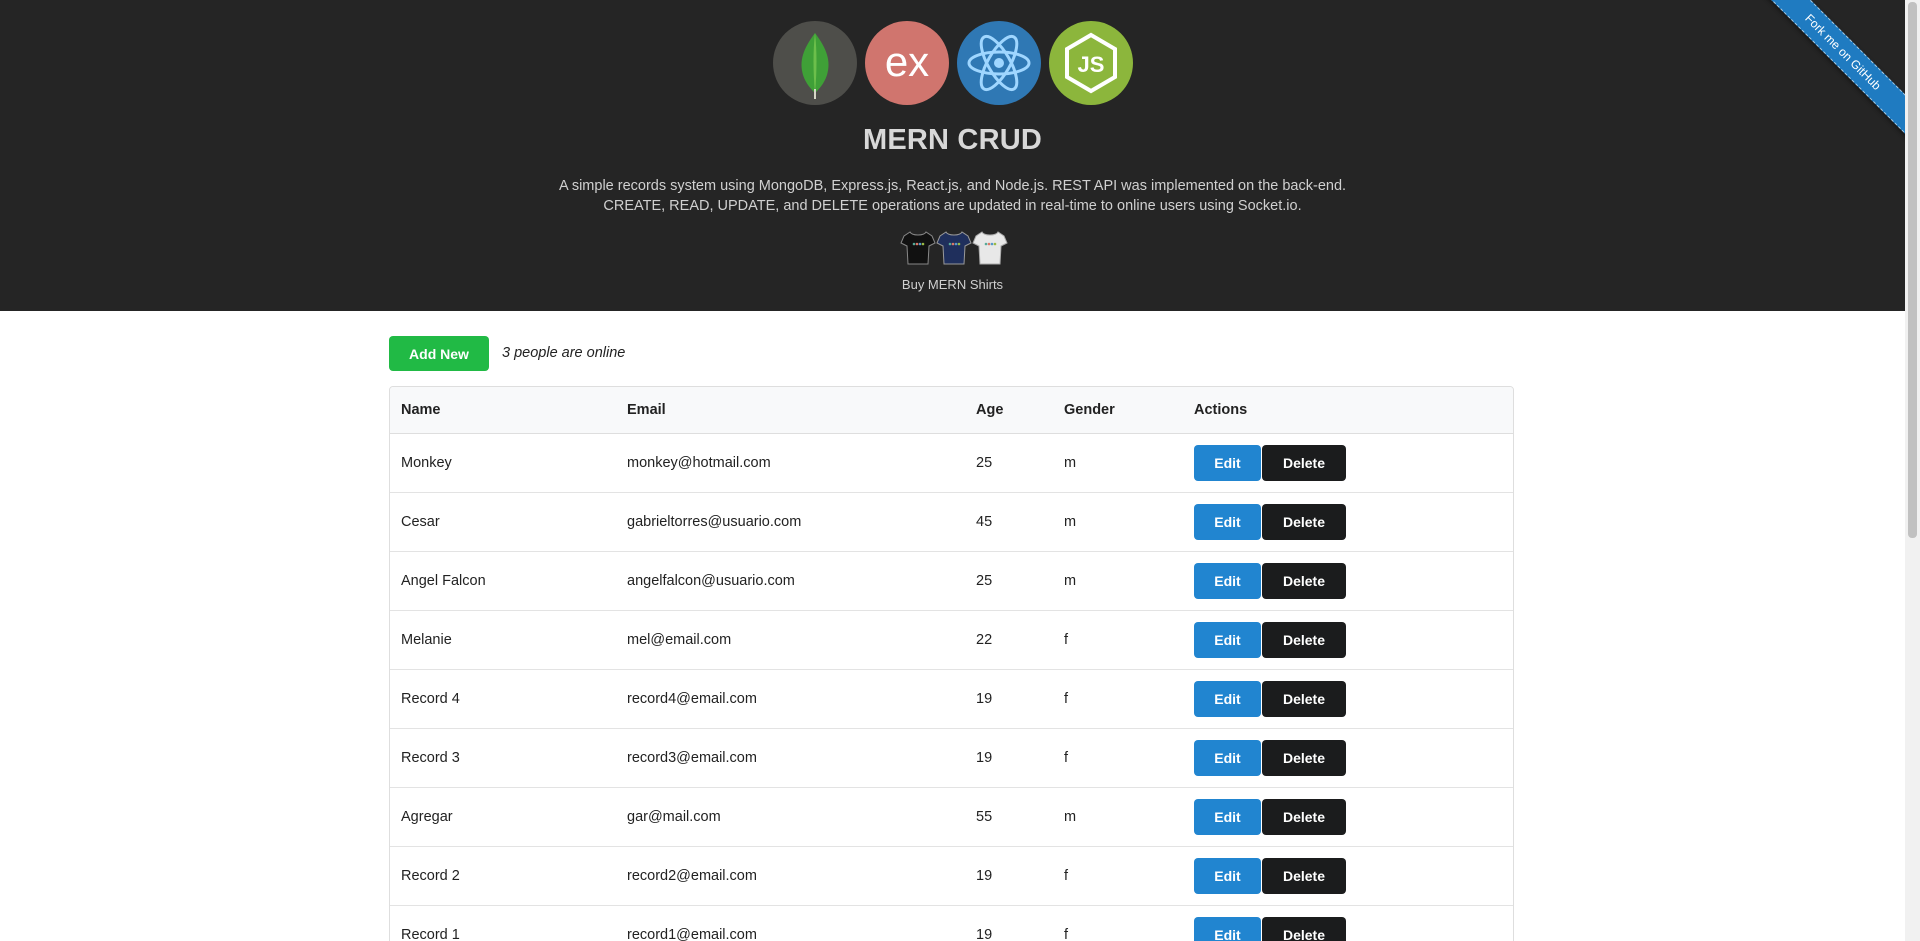 Image resolution: width=1920 pixels, height=941 pixels. I want to click on column-header-gender: Gender, so click(1118, 410).